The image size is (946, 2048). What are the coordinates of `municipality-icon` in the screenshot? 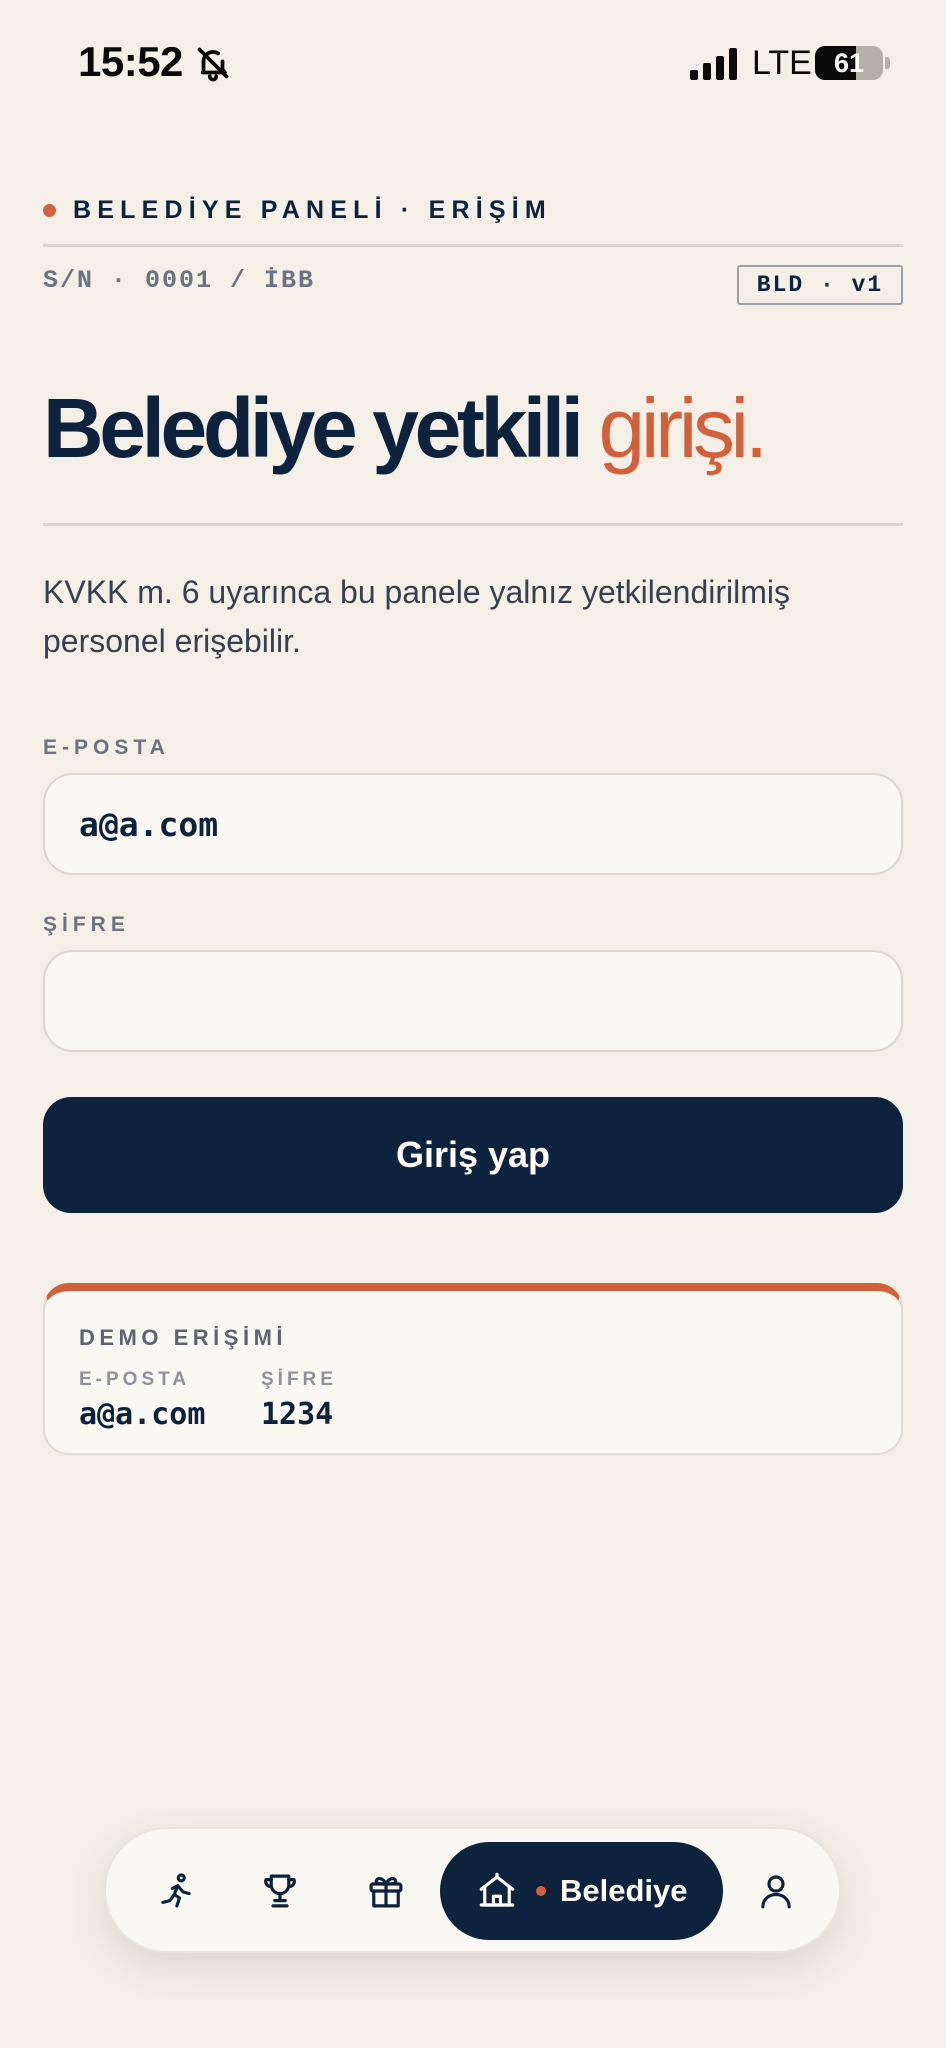 It's located at (497, 1889).